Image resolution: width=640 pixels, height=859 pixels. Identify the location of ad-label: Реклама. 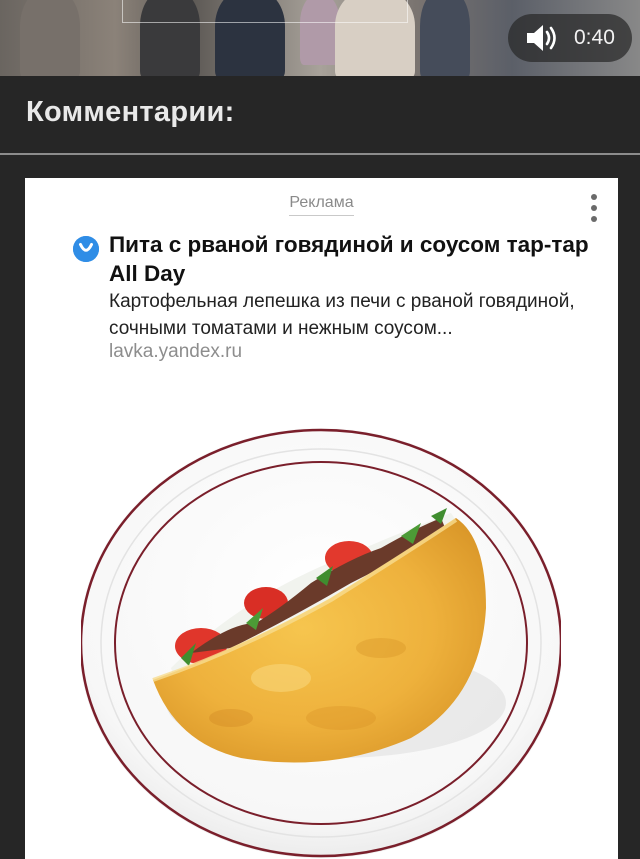
(321, 205).